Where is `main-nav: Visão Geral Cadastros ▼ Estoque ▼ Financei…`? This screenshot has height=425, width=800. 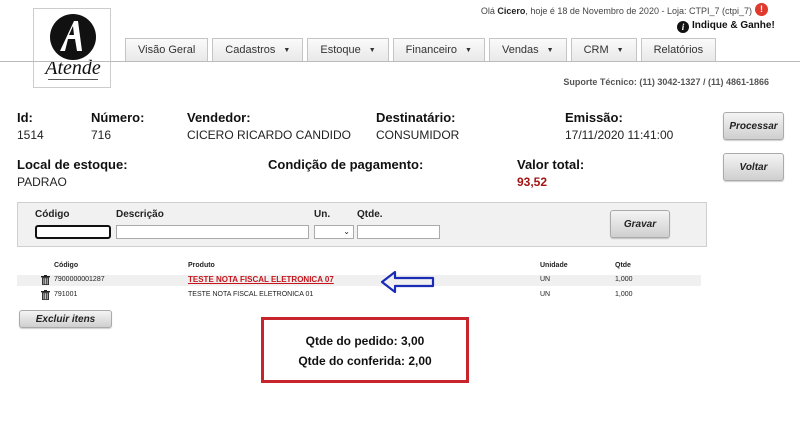 main-nav: Visão Geral Cadastros ▼ Estoque ▼ Financei… is located at coordinates (421, 50).